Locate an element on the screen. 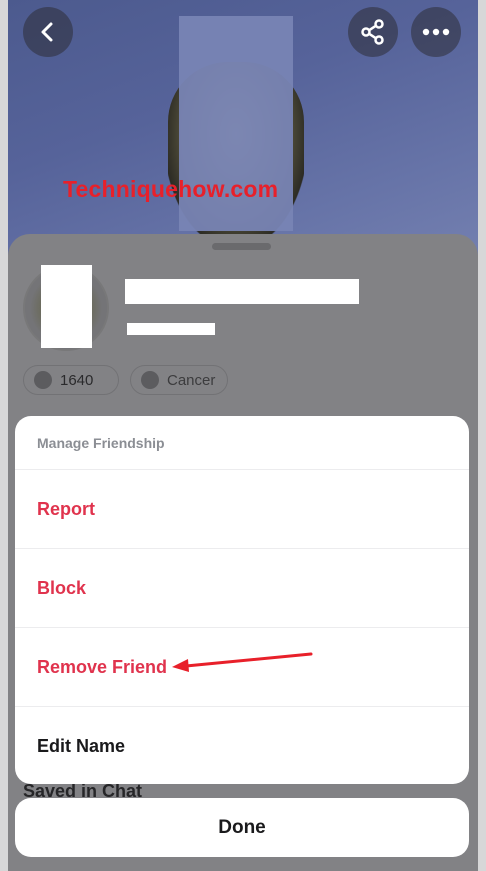  annotation-arrow-icon is located at coordinates (242, 662).